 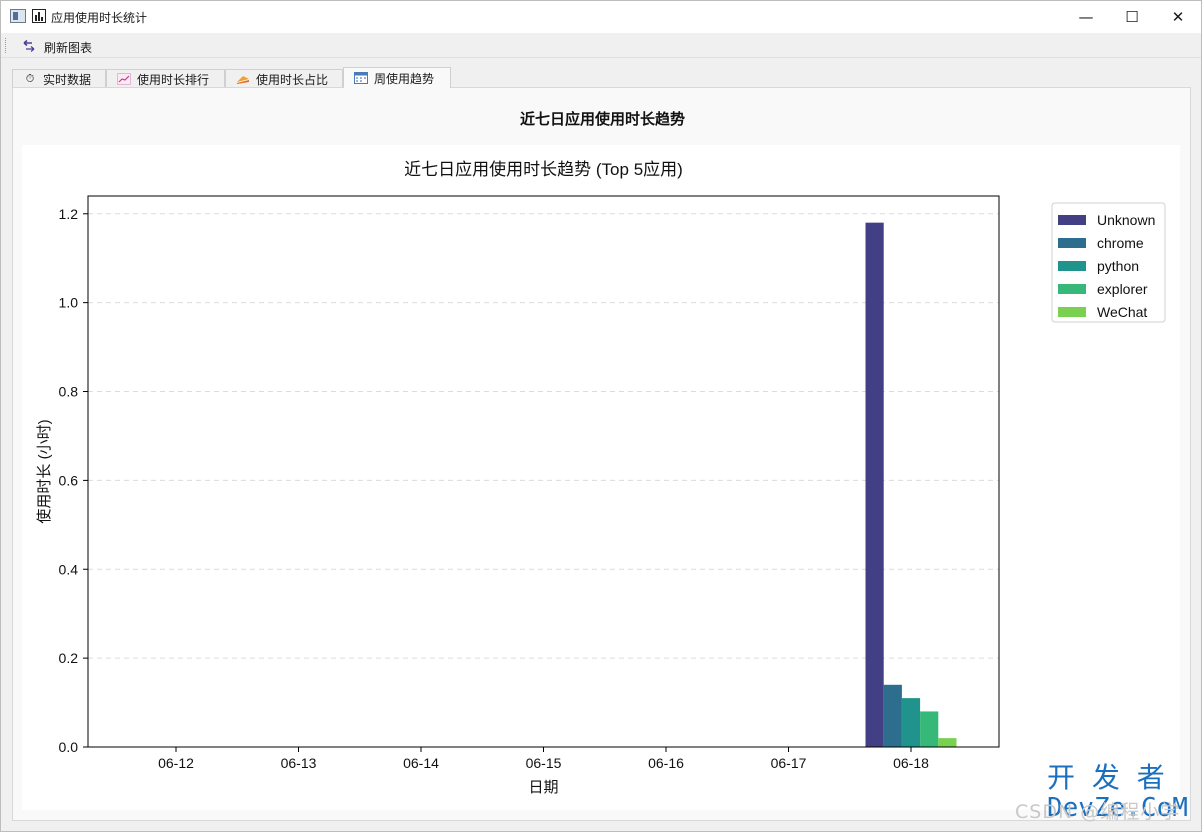 What do you see at coordinates (292, 79) in the screenshot?
I see `tab-label: 使用时长占比` at bounding box center [292, 79].